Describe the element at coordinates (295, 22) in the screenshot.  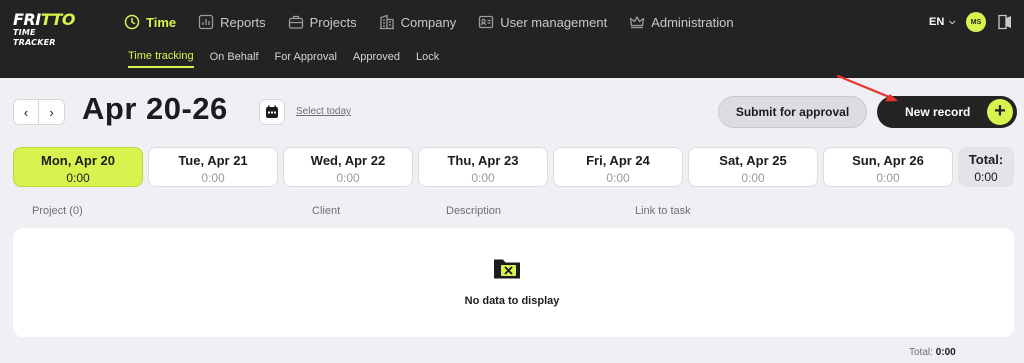
I see `briefcase-icon` at that location.